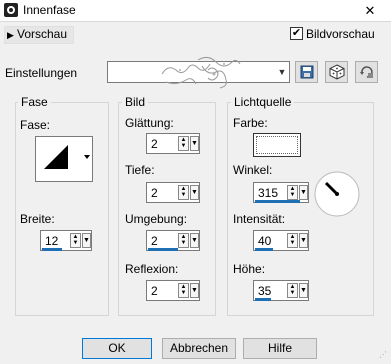  I want to click on chevron-down-icon: ▼, so click(282, 72).